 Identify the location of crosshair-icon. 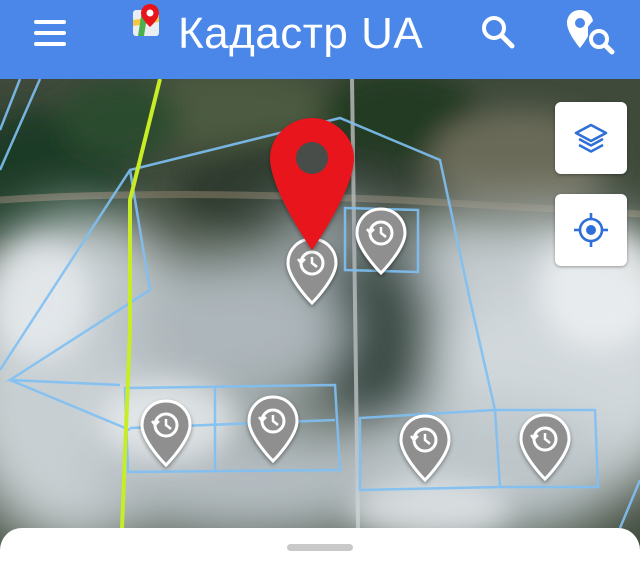
(591, 230).